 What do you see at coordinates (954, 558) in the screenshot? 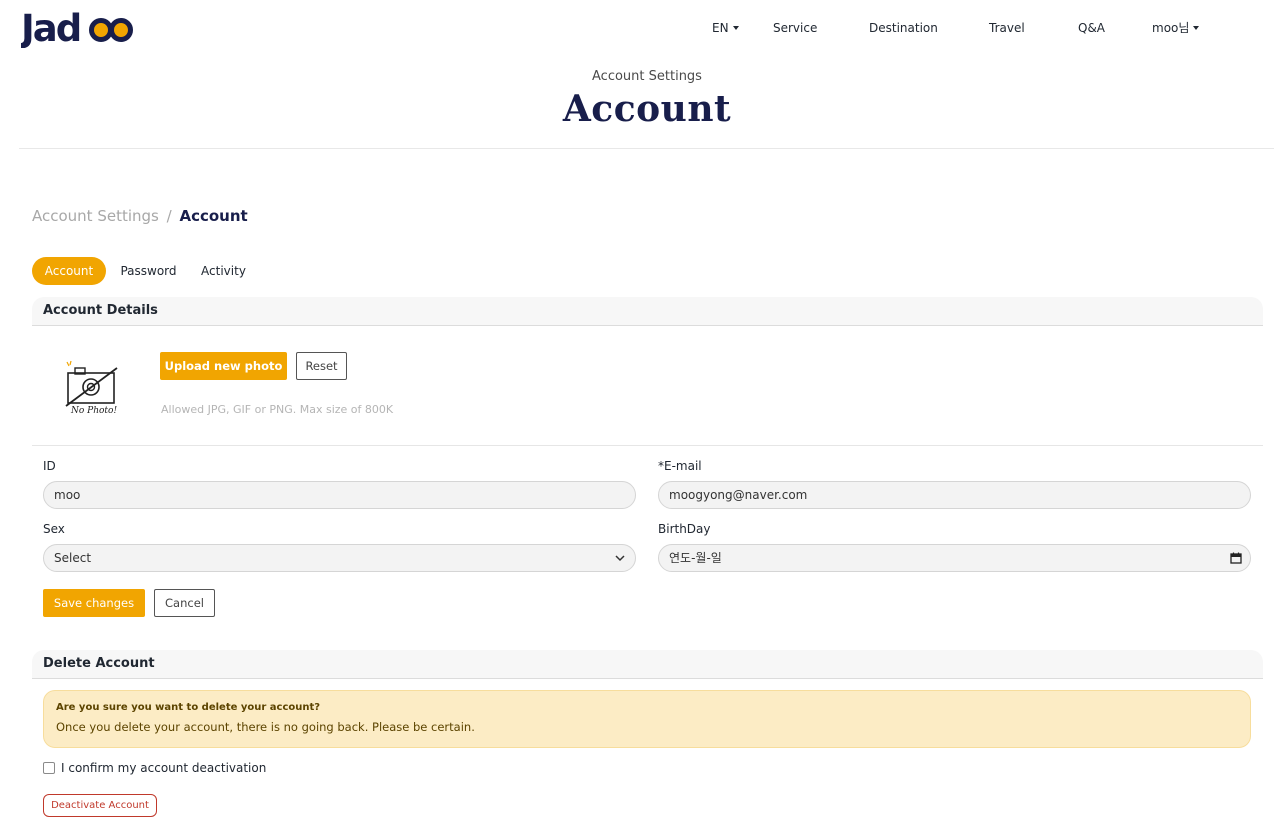
I see `birthday-input: 연도-월-일` at bounding box center [954, 558].